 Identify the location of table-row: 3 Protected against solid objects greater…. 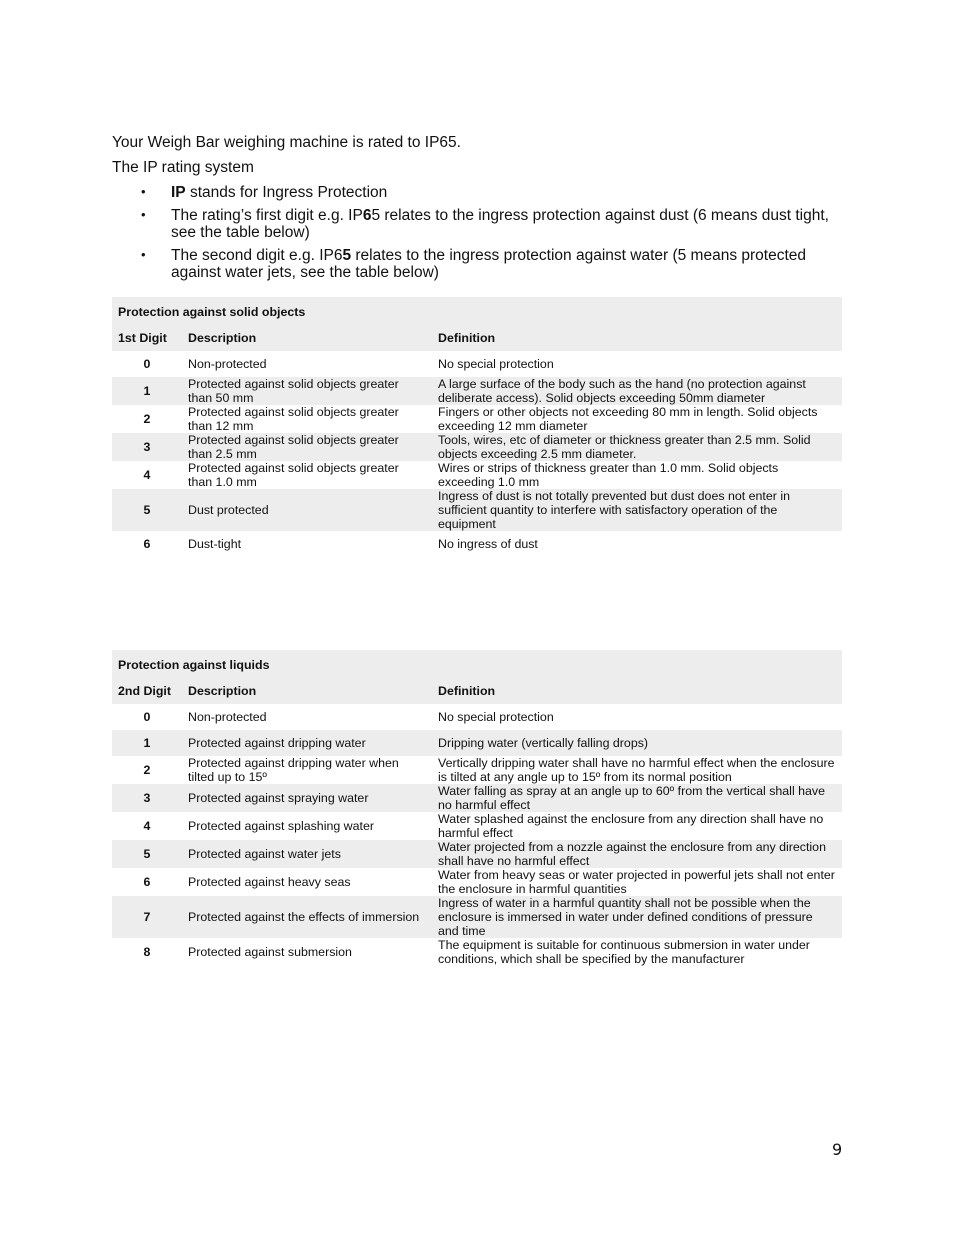
(477, 447).